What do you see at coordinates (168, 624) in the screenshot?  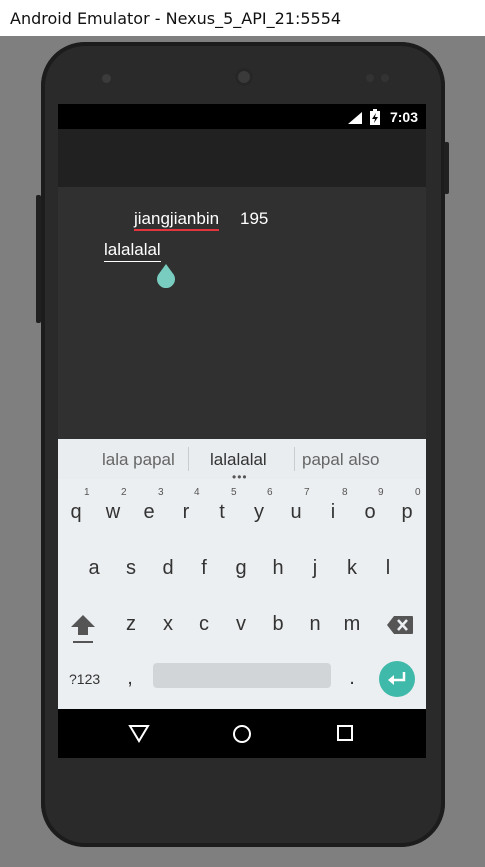 I see `key-x: x` at bounding box center [168, 624].